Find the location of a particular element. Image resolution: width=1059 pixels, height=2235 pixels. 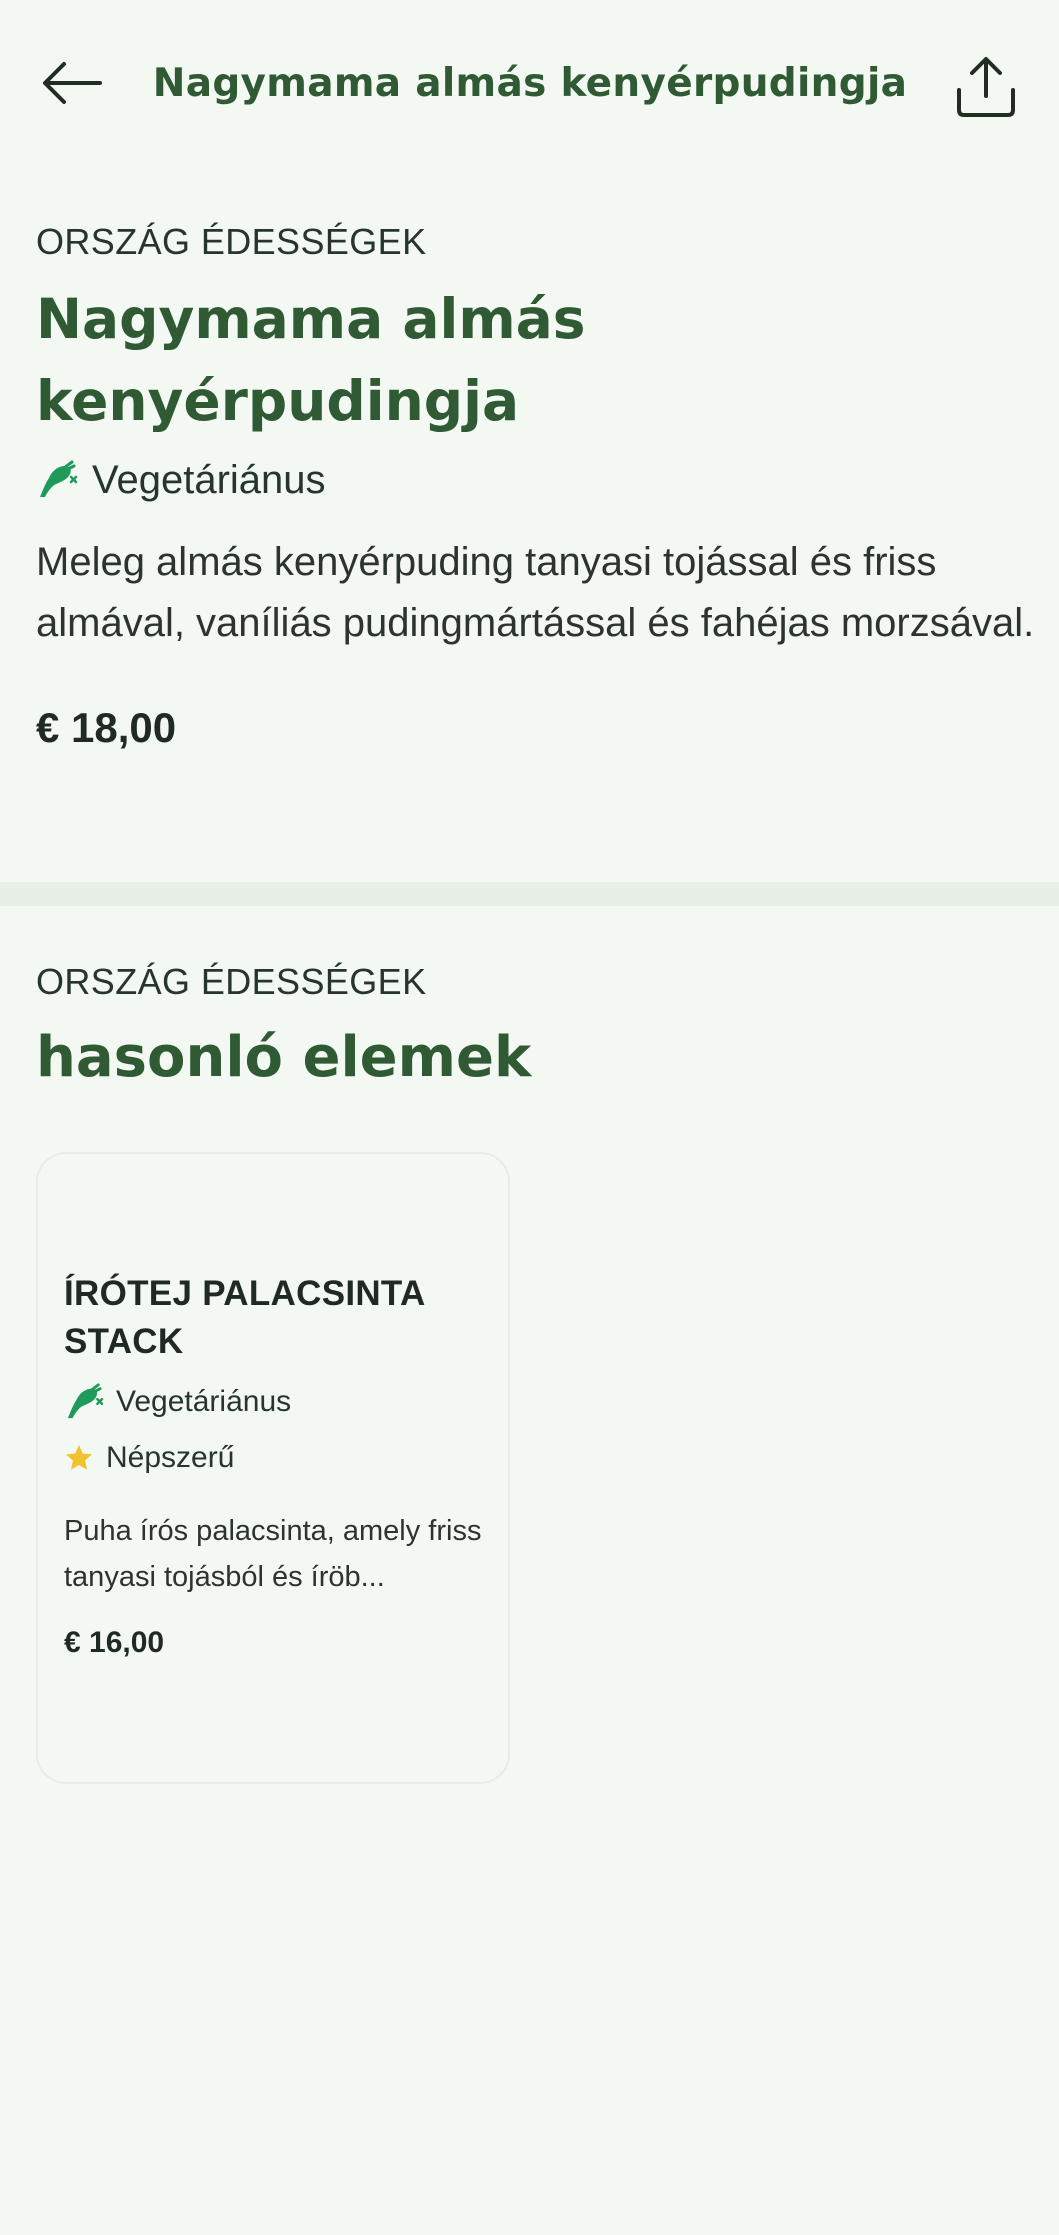

product-title: Nagymama almás kenyérpudingja is located at coordinates (311, 360).